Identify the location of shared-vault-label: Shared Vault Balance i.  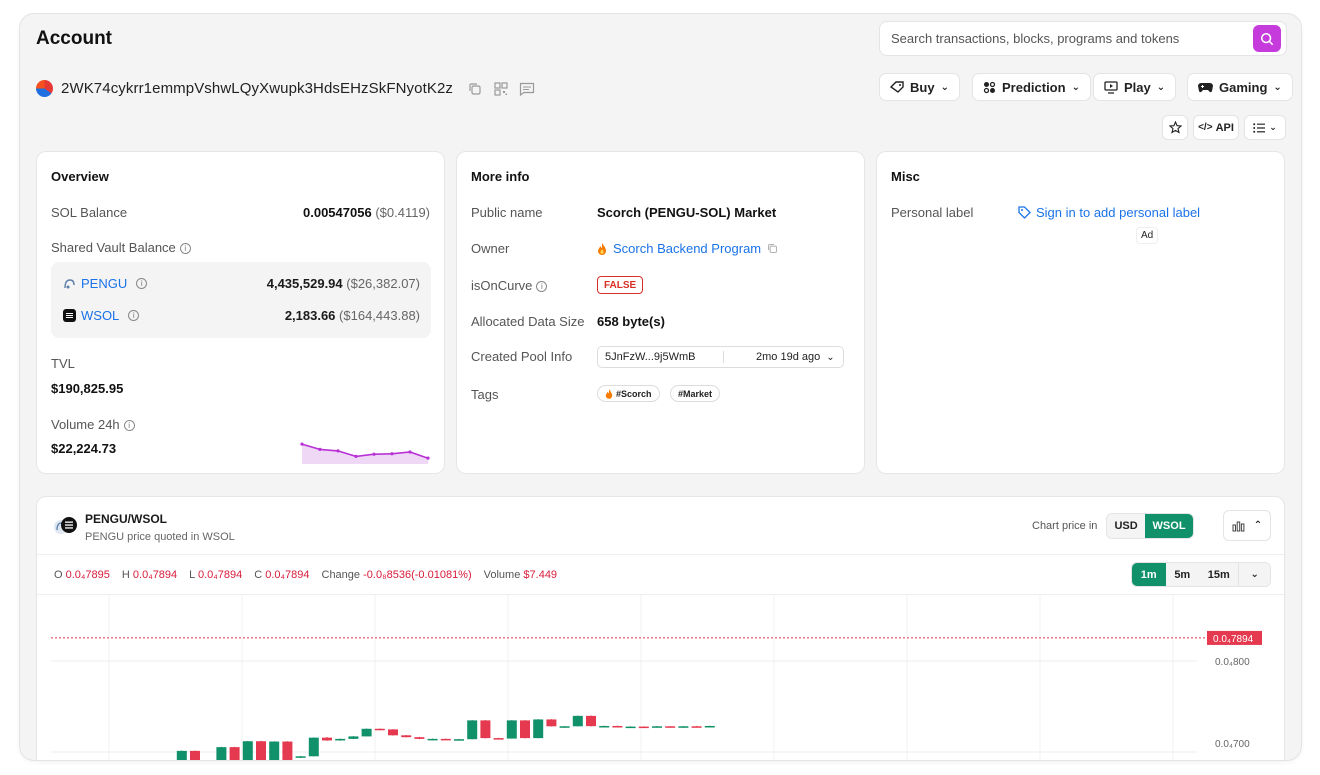
(121, 247).